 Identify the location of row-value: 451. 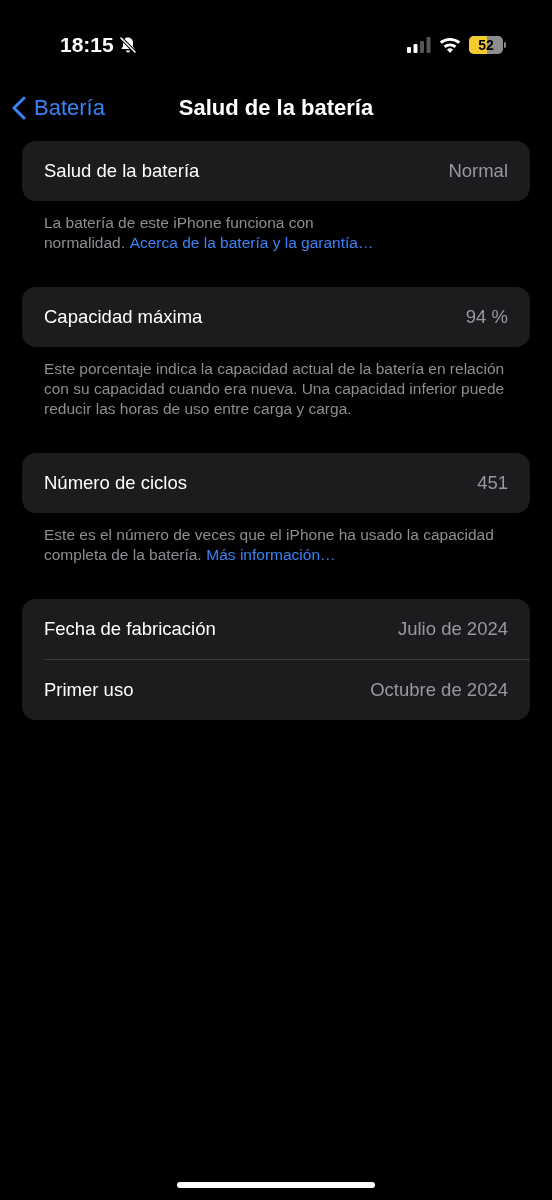
(492, 483).